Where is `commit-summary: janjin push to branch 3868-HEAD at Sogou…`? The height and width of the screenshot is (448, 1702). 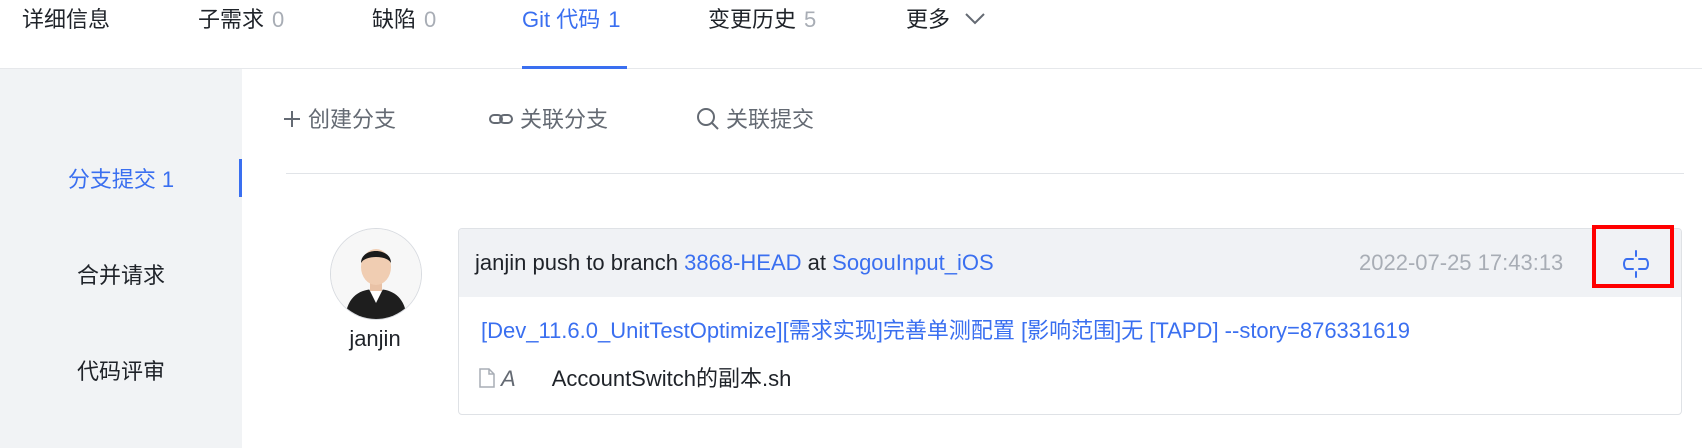 commit-summary: janjin push to branch 3868-HEAD at Sogou… is located at coordinates (734, 263).